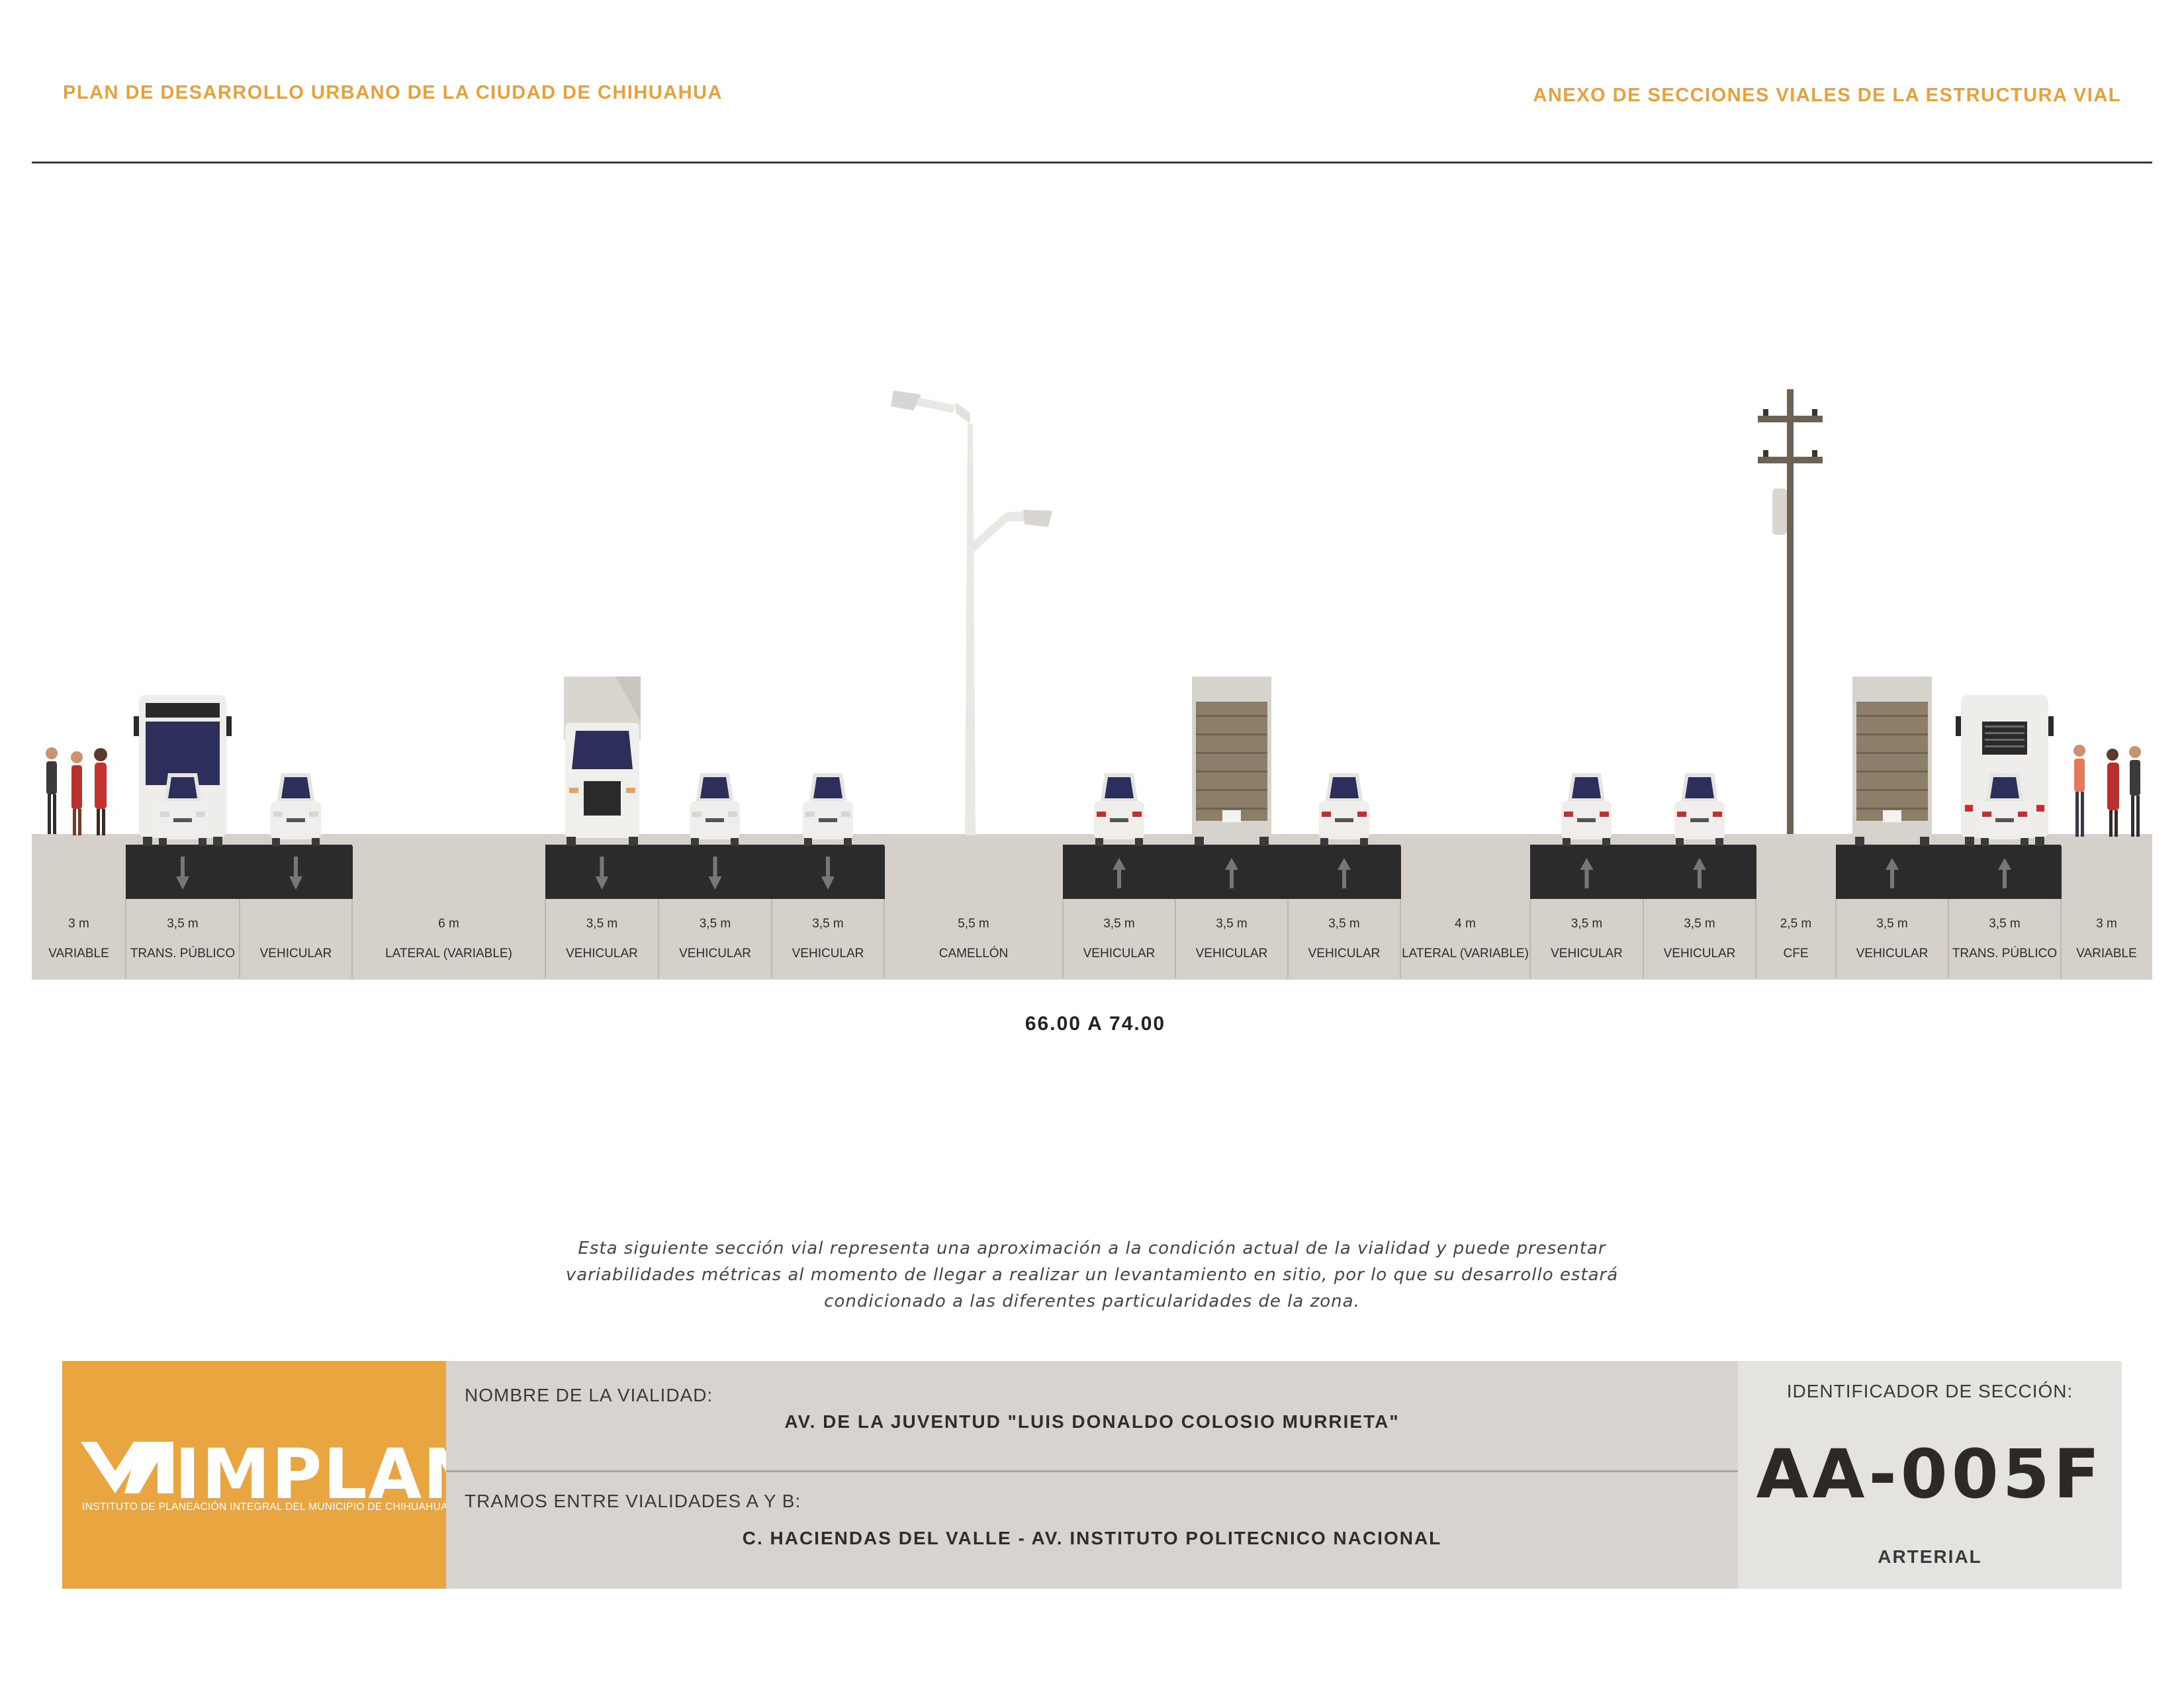  Describe the element at coordinates (1095, 1024) in the screenshot. I see `total-width-label: 66.00 A 74.00` at that location.